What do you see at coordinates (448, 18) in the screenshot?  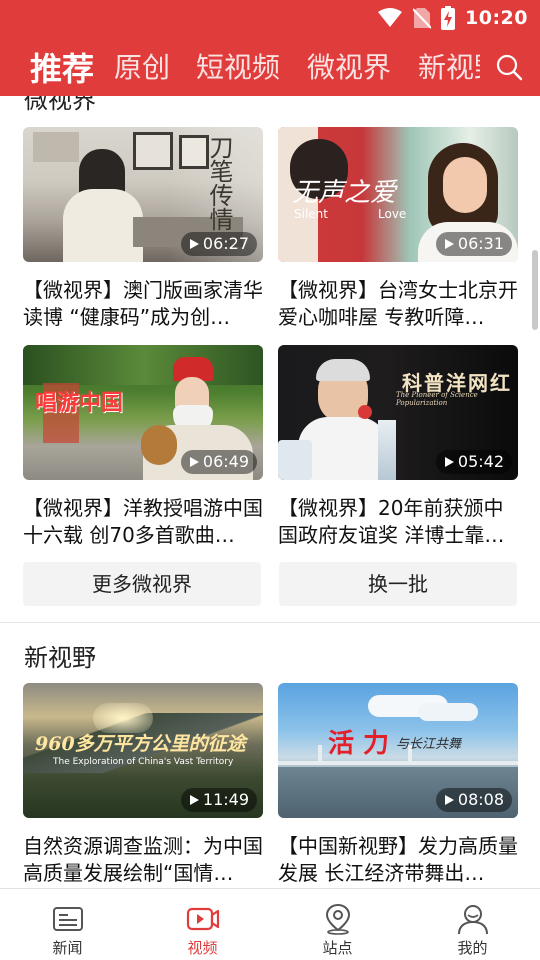 I see `battery-charging-icon` at bounding box center [448, 18].